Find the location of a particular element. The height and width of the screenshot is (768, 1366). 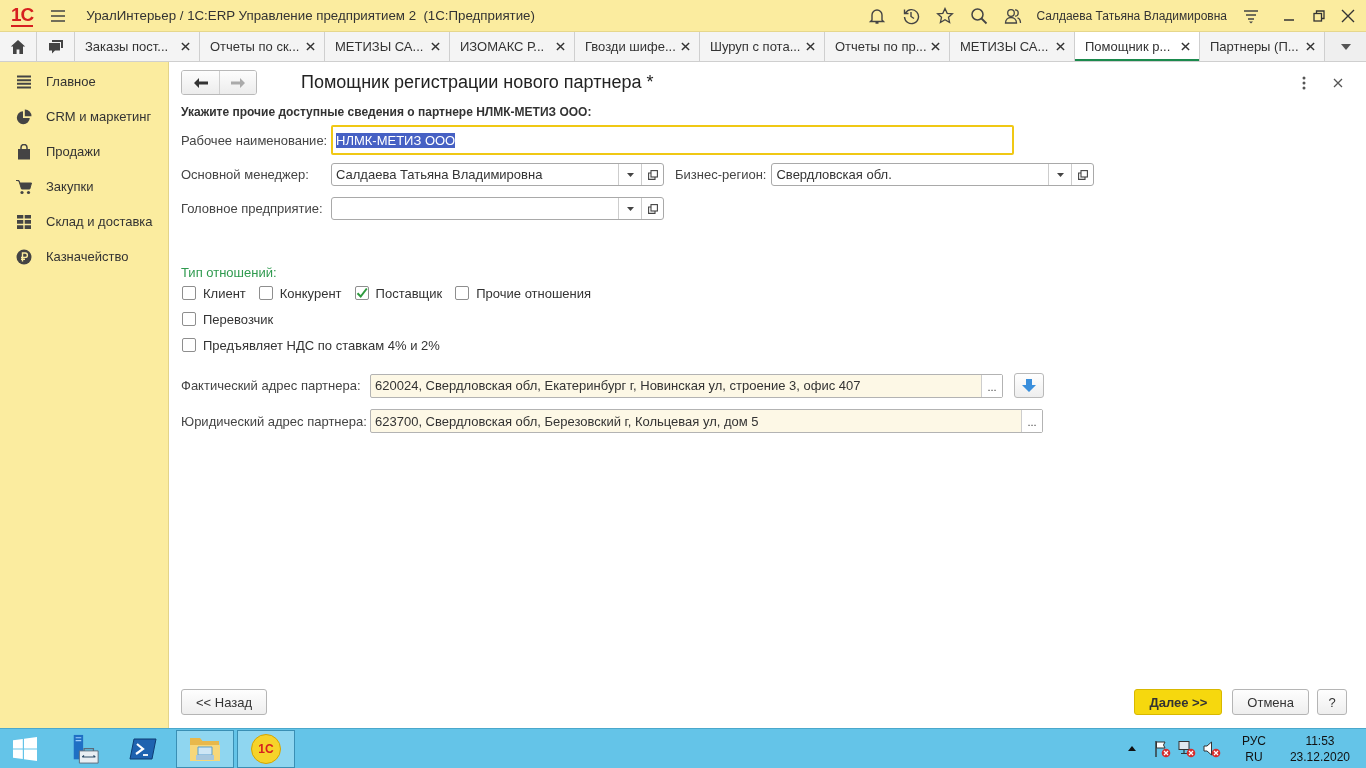

bell-icon is located at coordinates (877, 15).